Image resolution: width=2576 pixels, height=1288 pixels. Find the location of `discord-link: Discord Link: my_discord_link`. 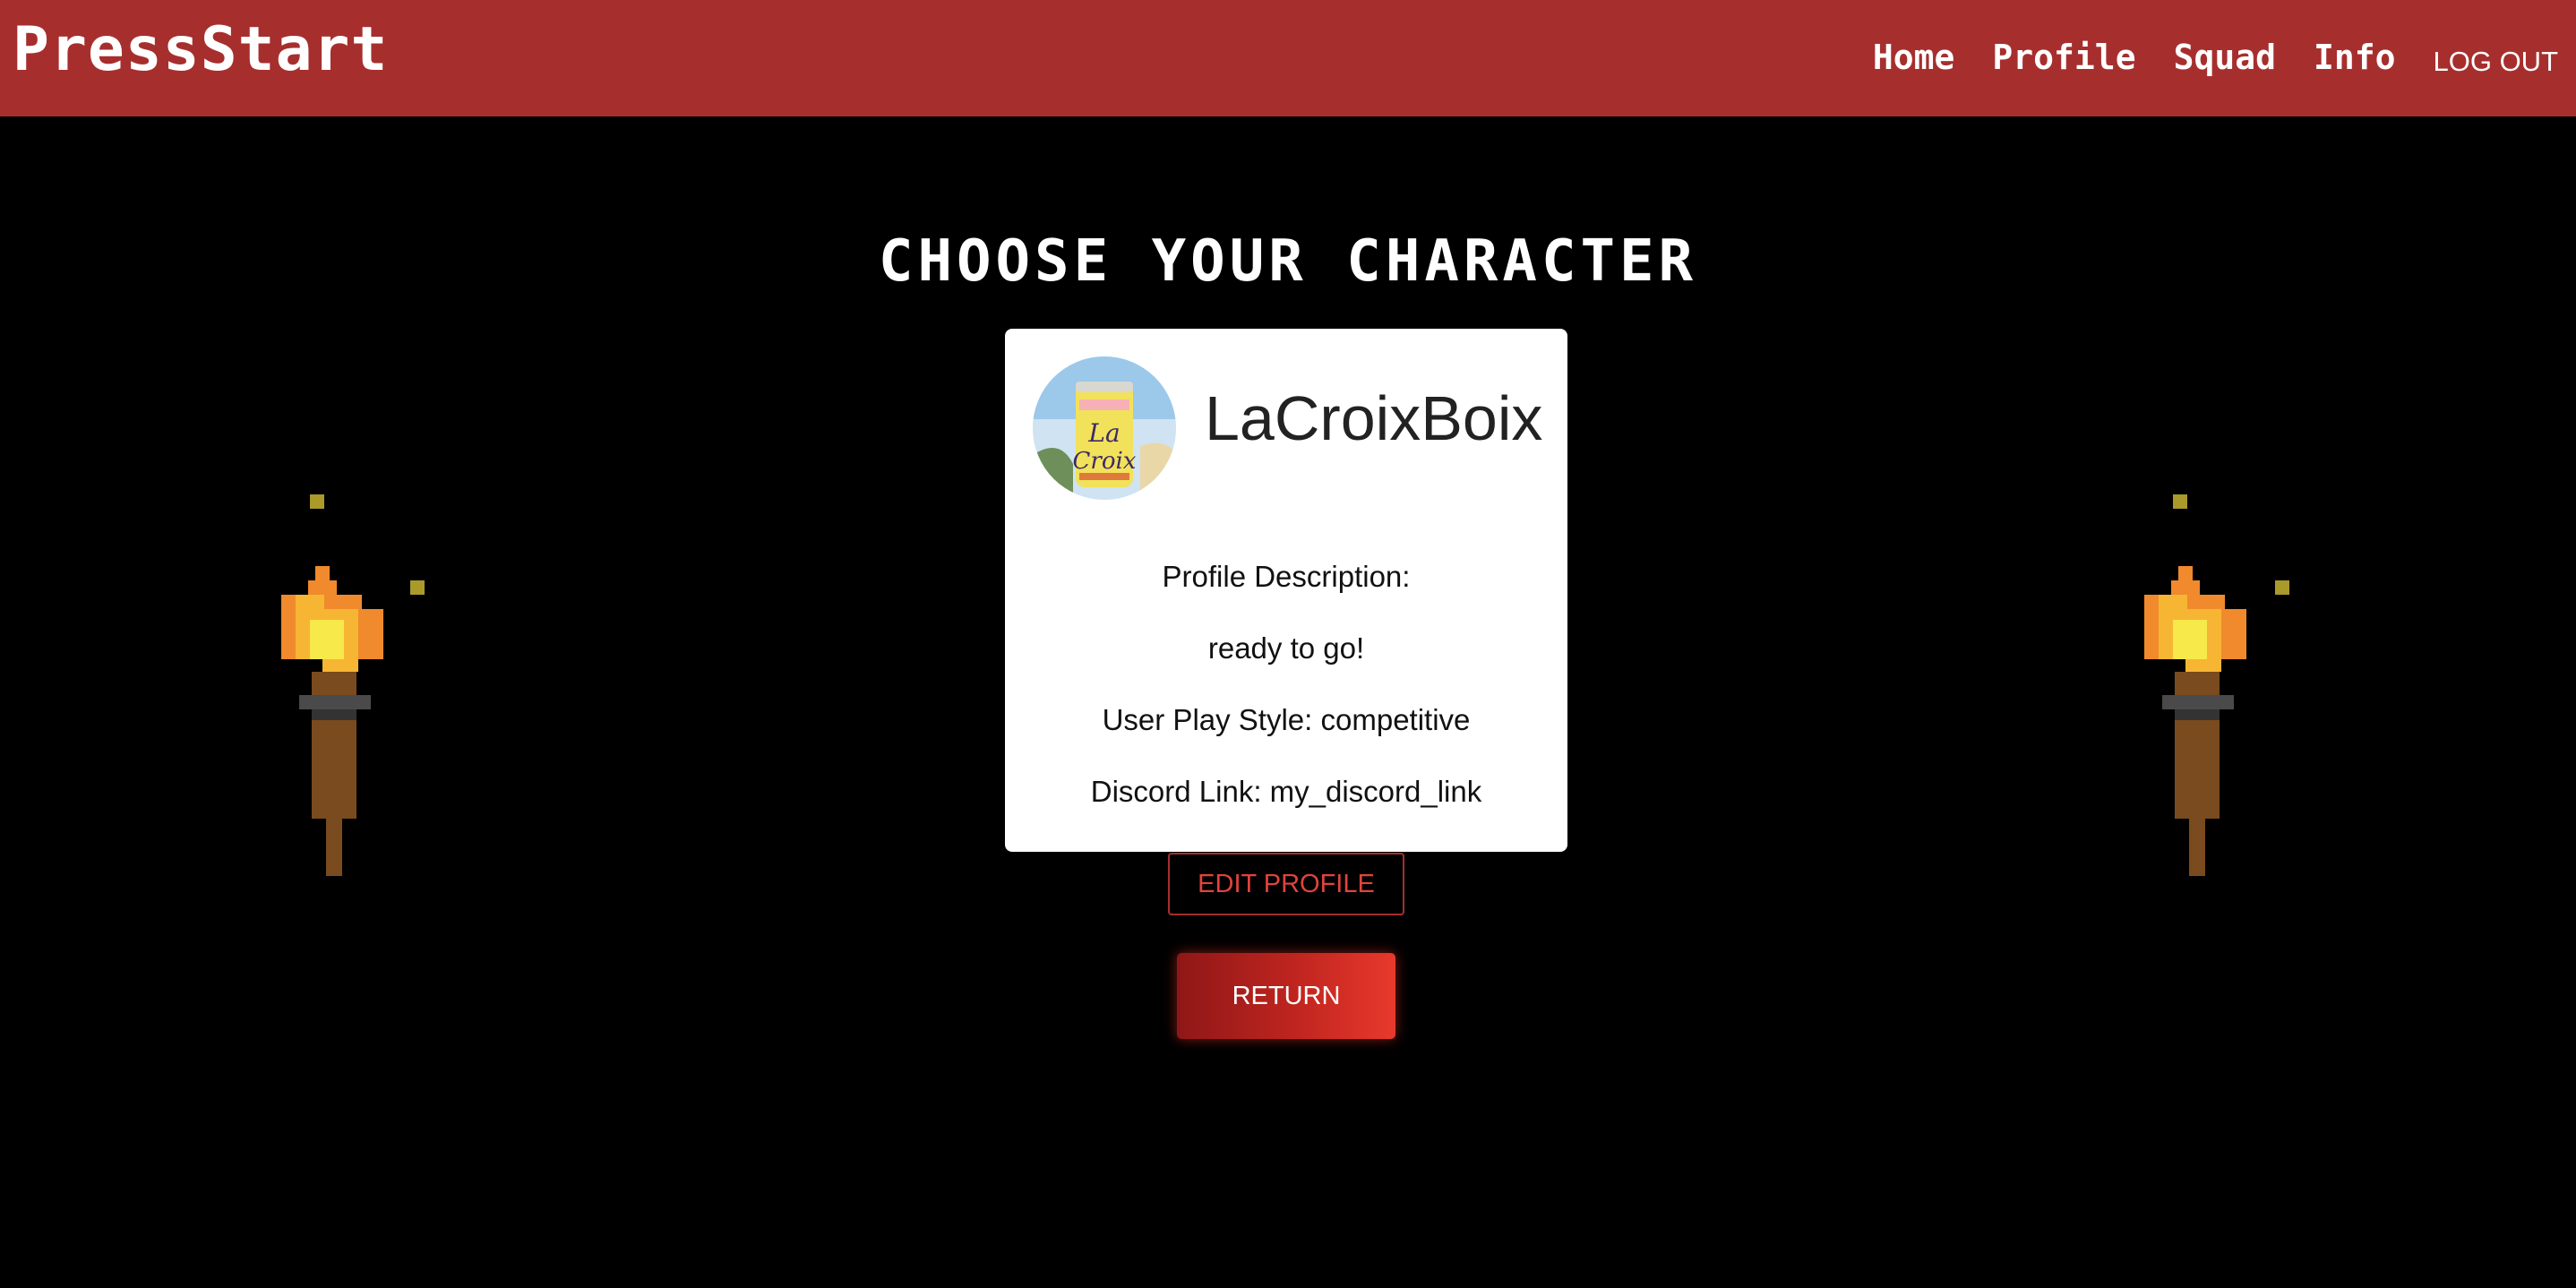

discord-link: Discord Link: my_discord_link is located at coordinates (1286, 791).